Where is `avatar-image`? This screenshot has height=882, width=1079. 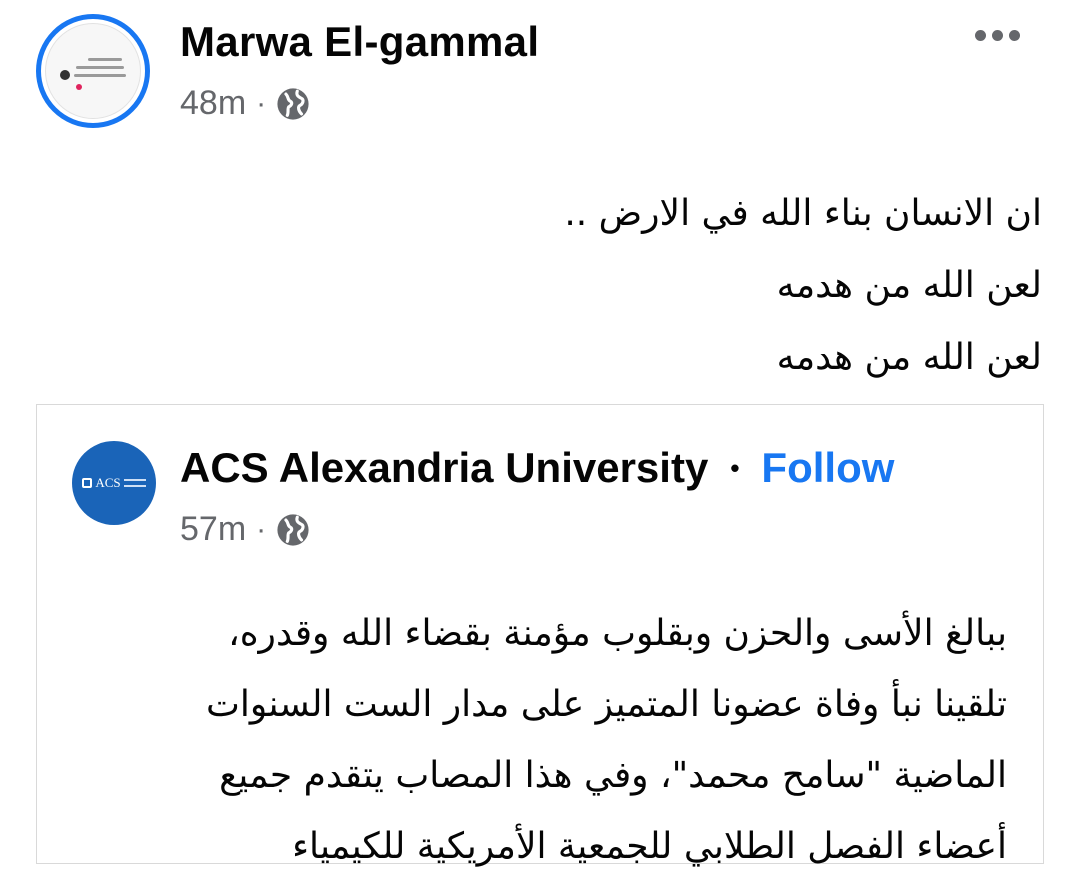 avatar-image is located at coordinates (93, 71).